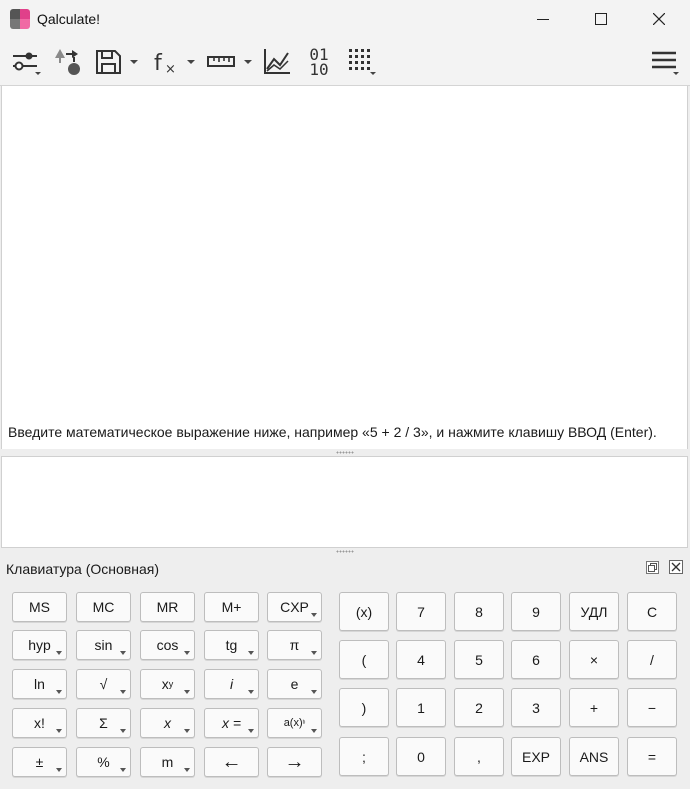 This screenshot has height=789, width=690. I want to click on convert-icon, so click(67, 62).